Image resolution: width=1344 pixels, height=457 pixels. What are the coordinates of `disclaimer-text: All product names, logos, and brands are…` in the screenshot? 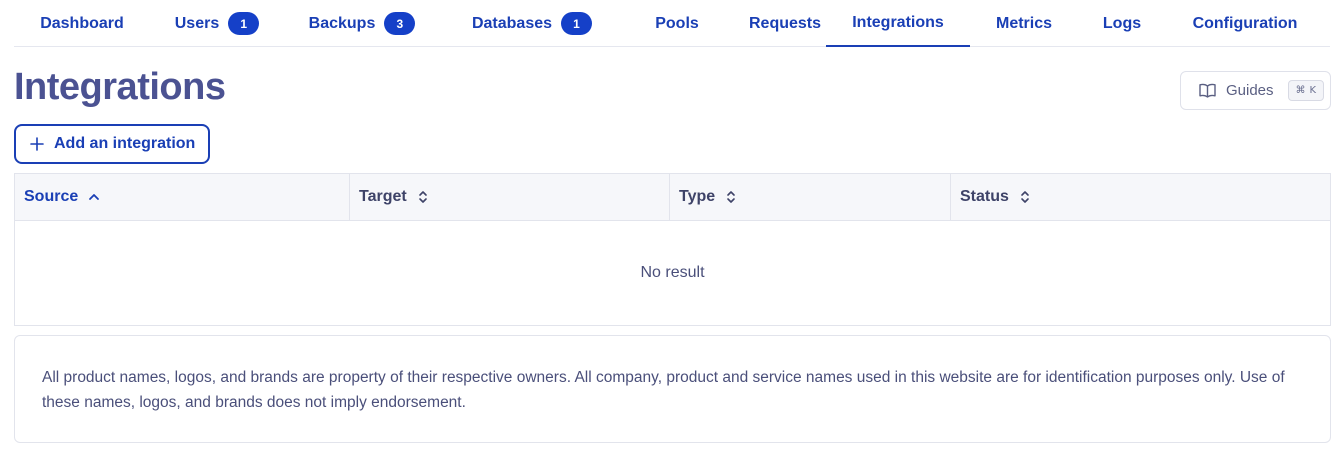 It's located at (663, 390).